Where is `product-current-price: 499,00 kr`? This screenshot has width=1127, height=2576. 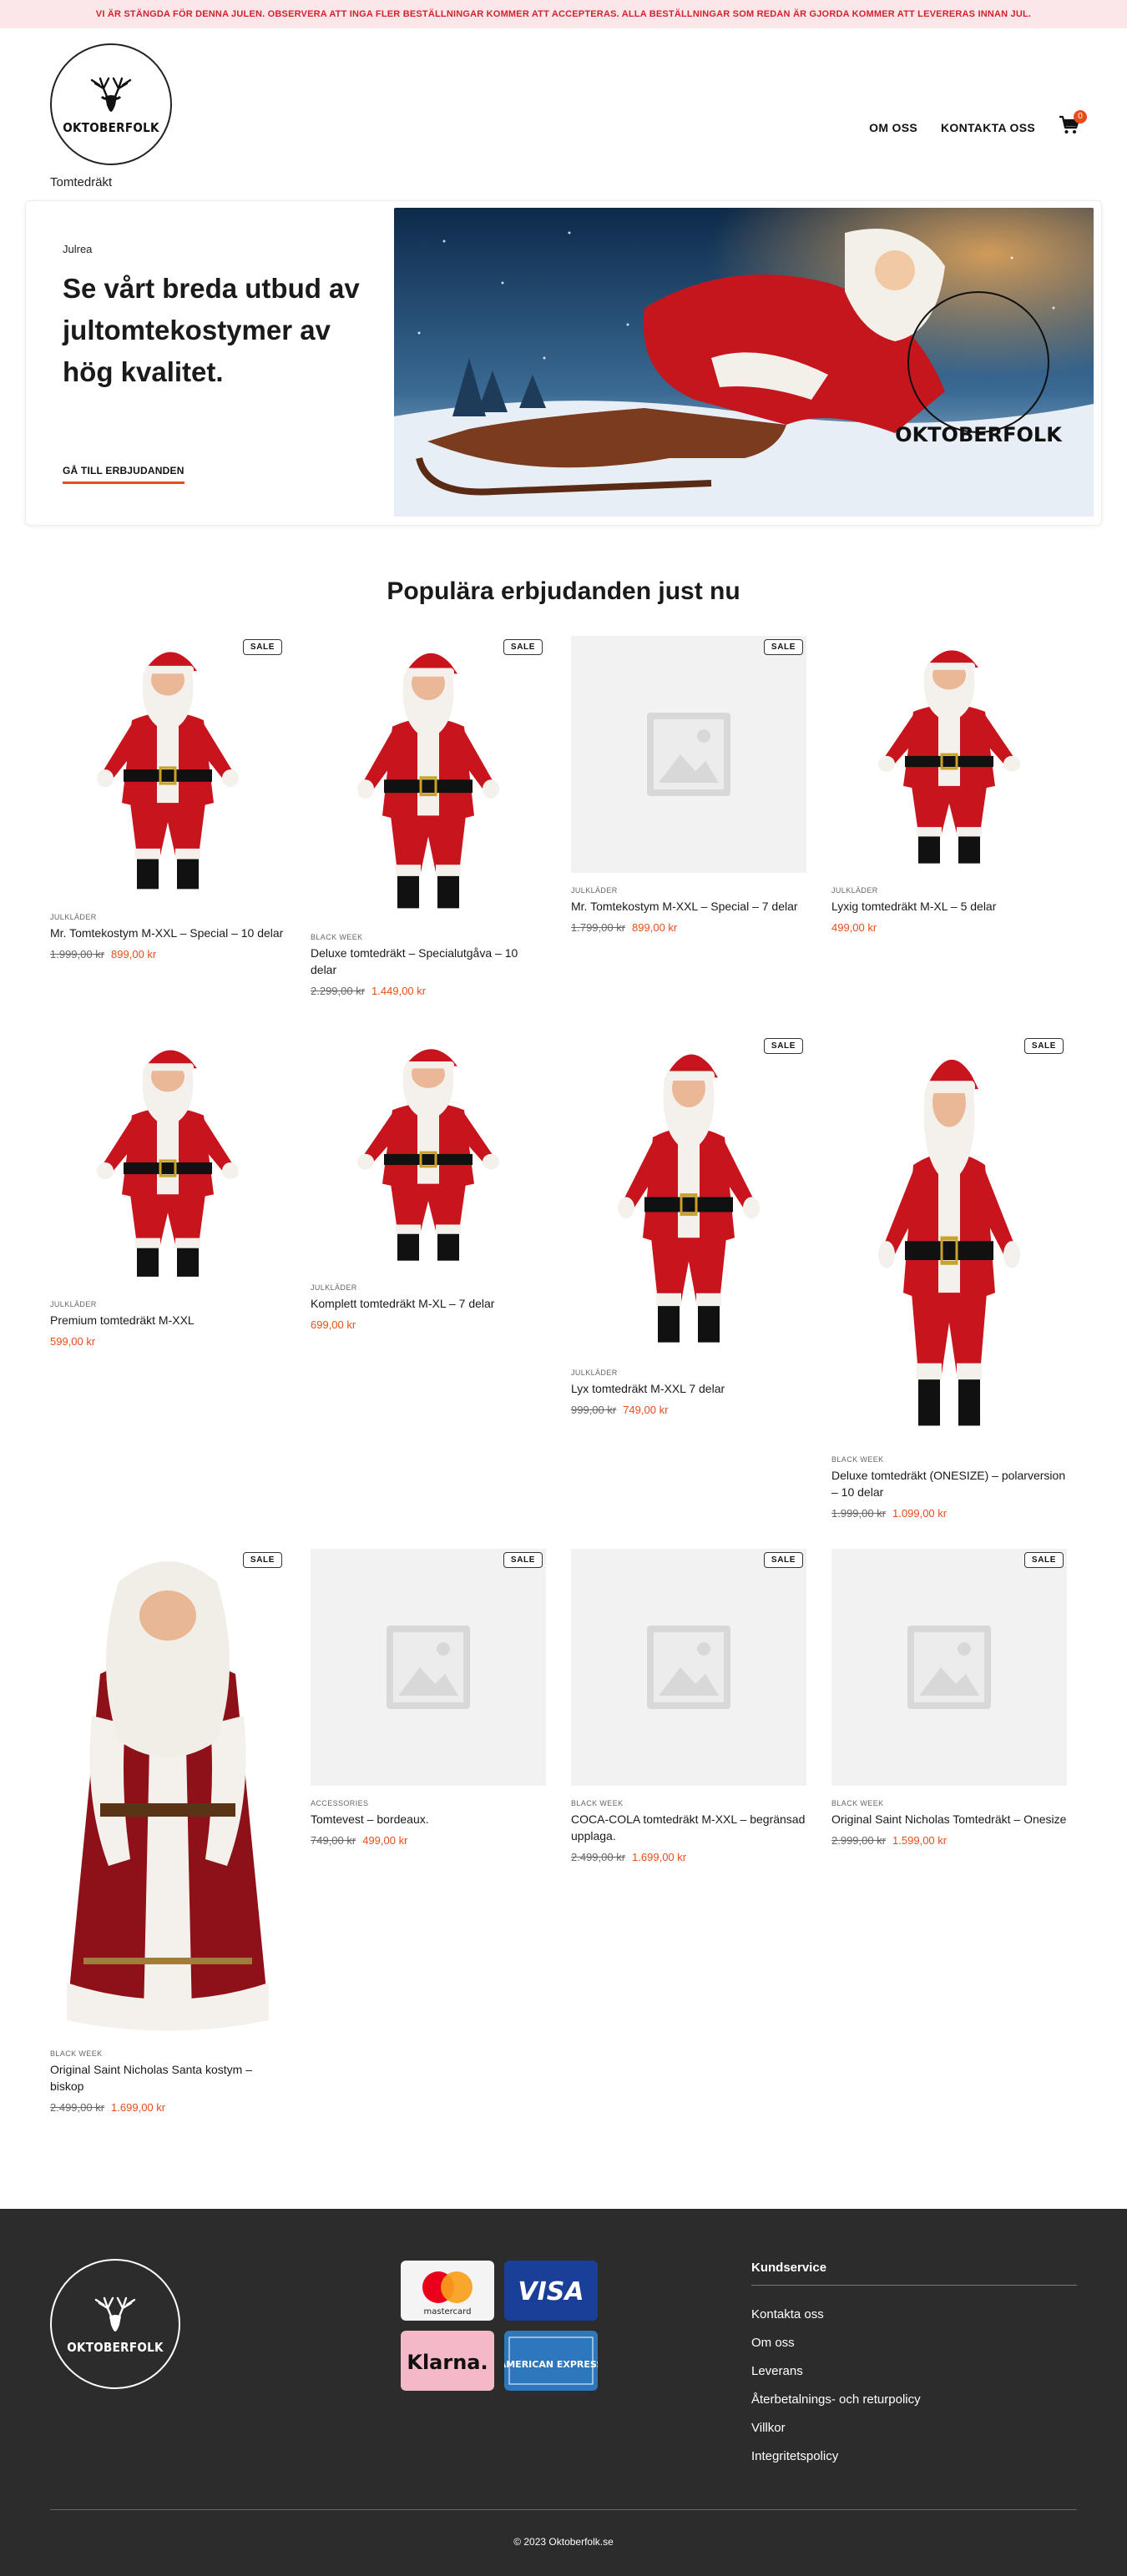 product-current-price: 499,00 kr is located at coordinates (385, 1841).